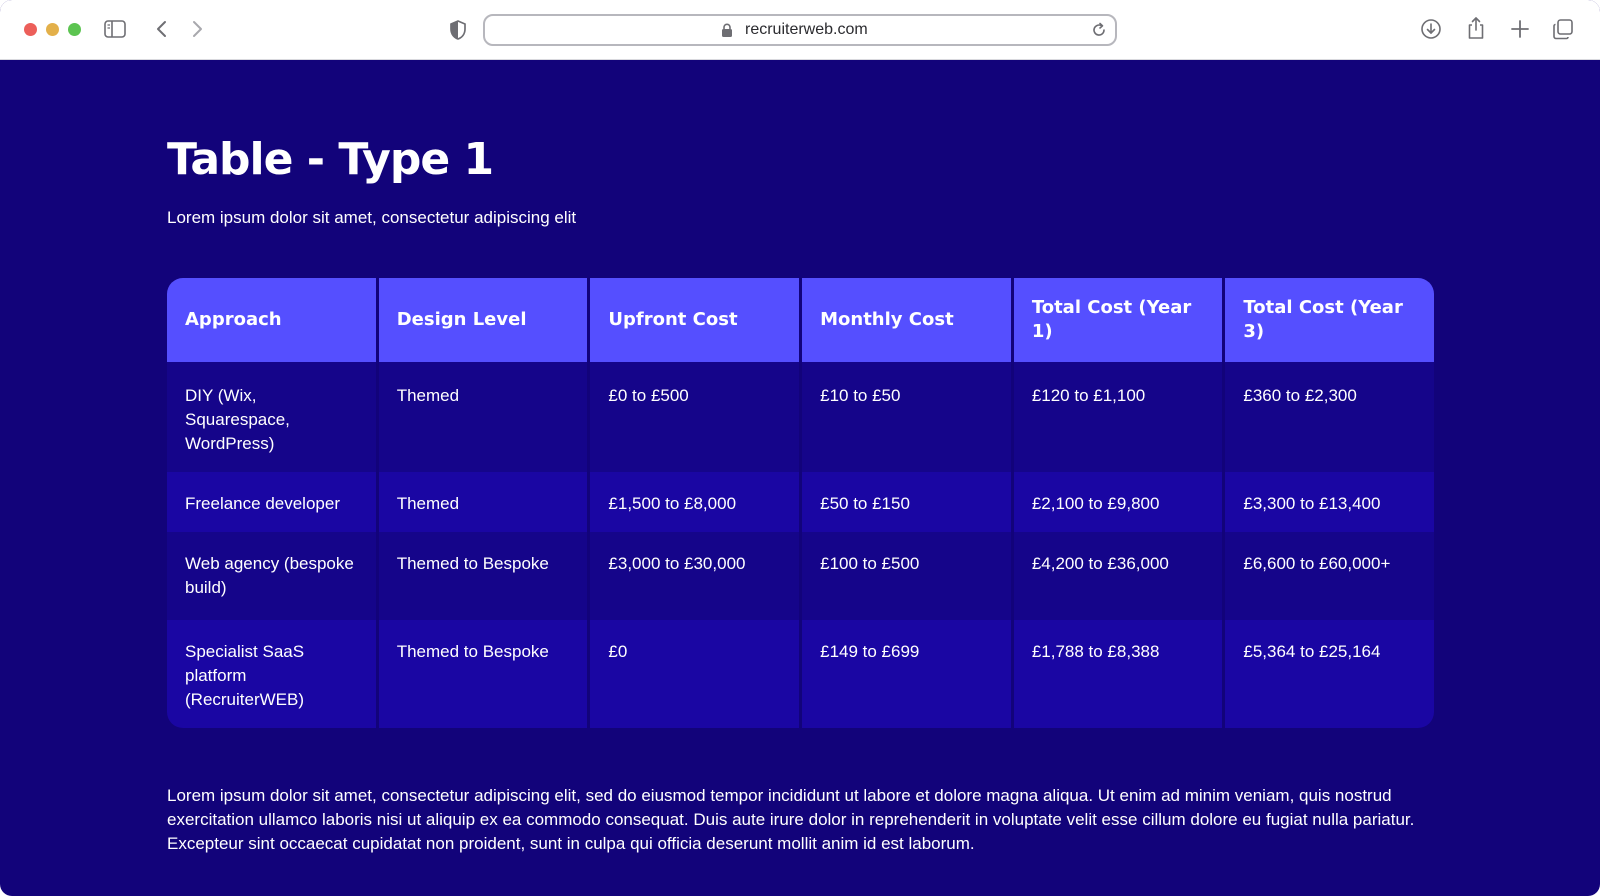 This screenshot has height=896, width=1600. I want to click on url-text: recruiterweb.com, so click(806, 29).